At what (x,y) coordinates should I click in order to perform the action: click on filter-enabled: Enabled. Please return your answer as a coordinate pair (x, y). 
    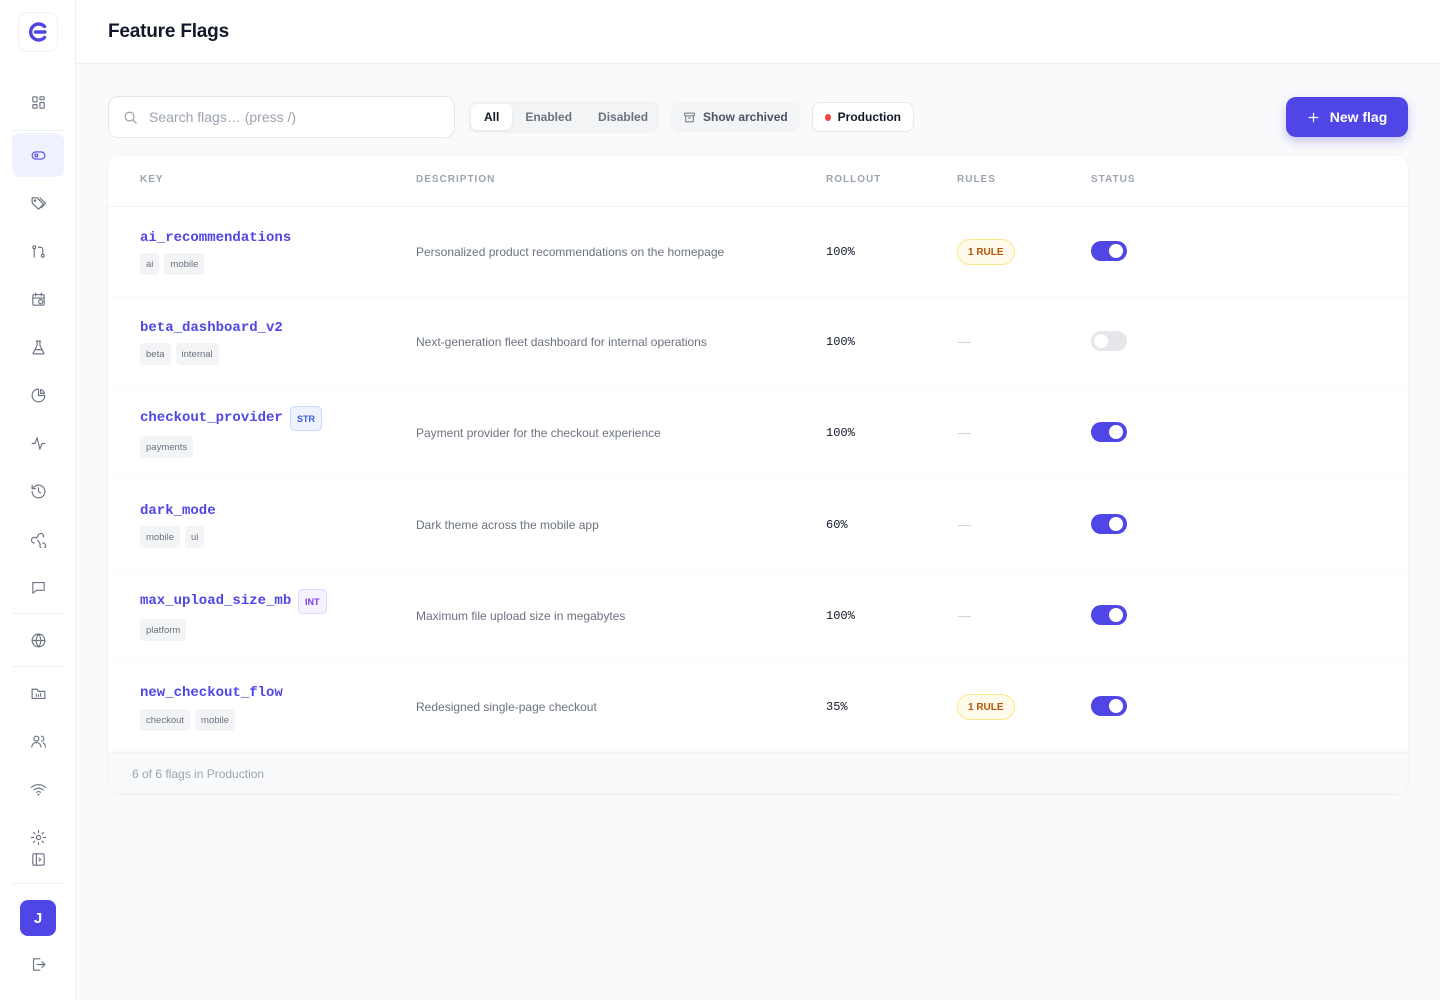
    Looking at the image, I should click on (548, 117).